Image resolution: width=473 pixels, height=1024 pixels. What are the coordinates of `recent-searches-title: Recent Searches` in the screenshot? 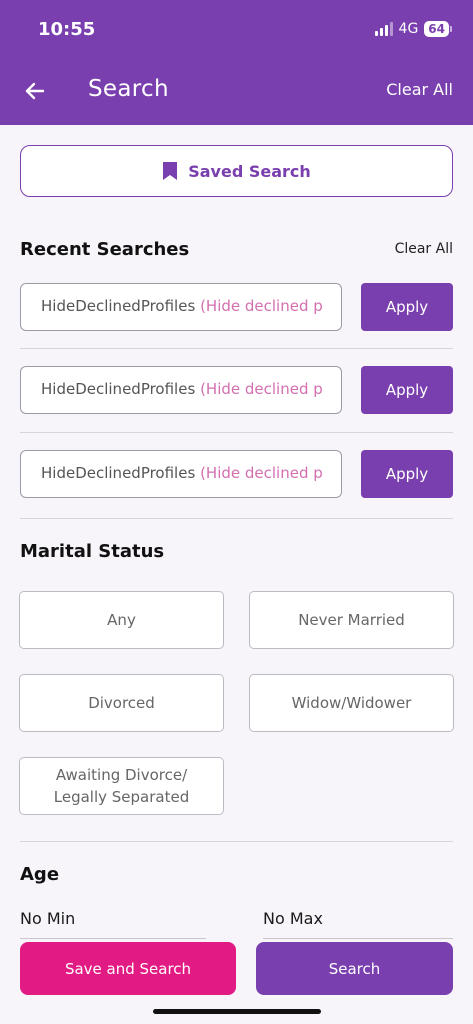 It's located at (105, 249).